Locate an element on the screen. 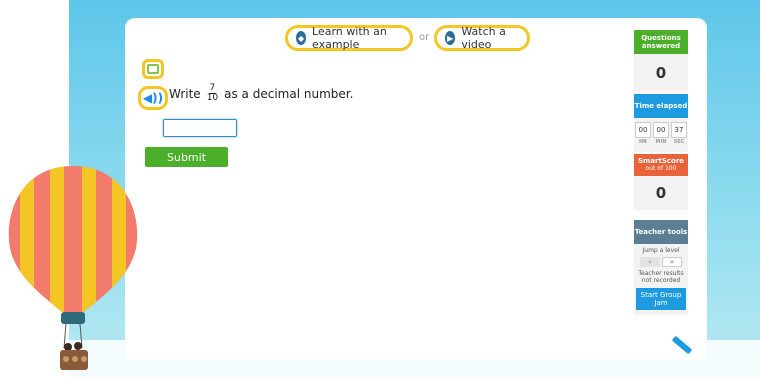  time-display: 00 HR 00 MIN 37 SEC is located at coordinates (661, 135).